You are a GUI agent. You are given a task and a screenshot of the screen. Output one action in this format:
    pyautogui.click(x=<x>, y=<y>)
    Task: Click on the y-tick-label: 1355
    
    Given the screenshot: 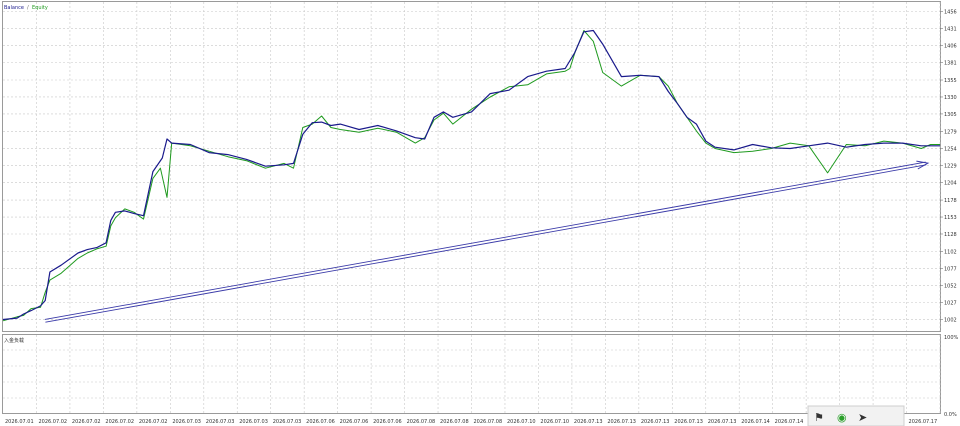 What is the action you would take?
    pyautogui.click(x=950, y=81)
    